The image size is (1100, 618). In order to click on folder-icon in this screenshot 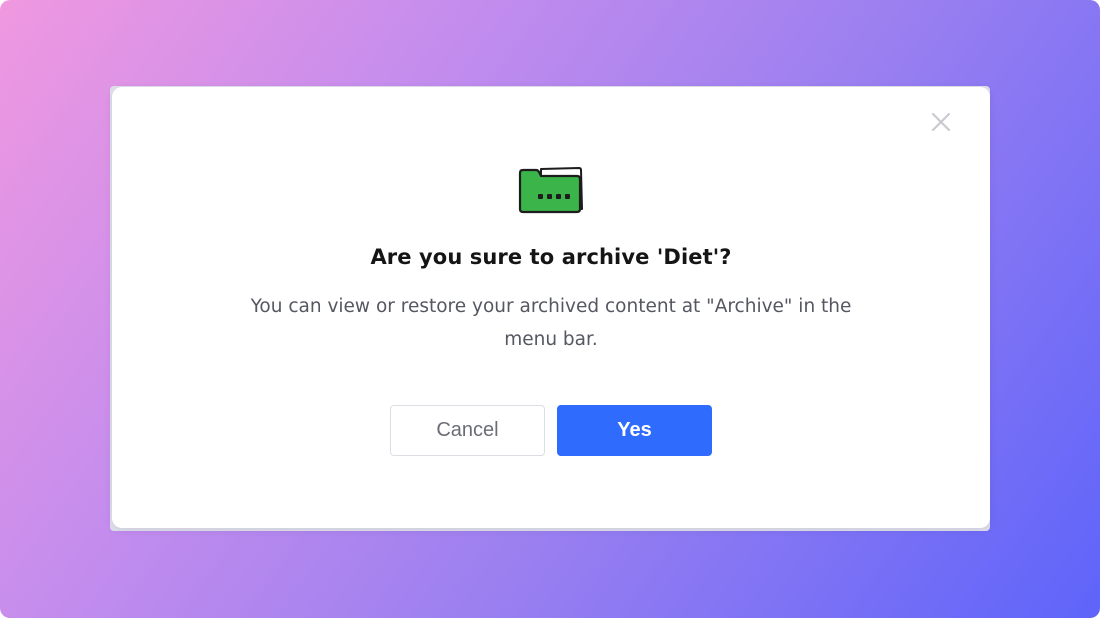, I will do `click(550, 190)`.